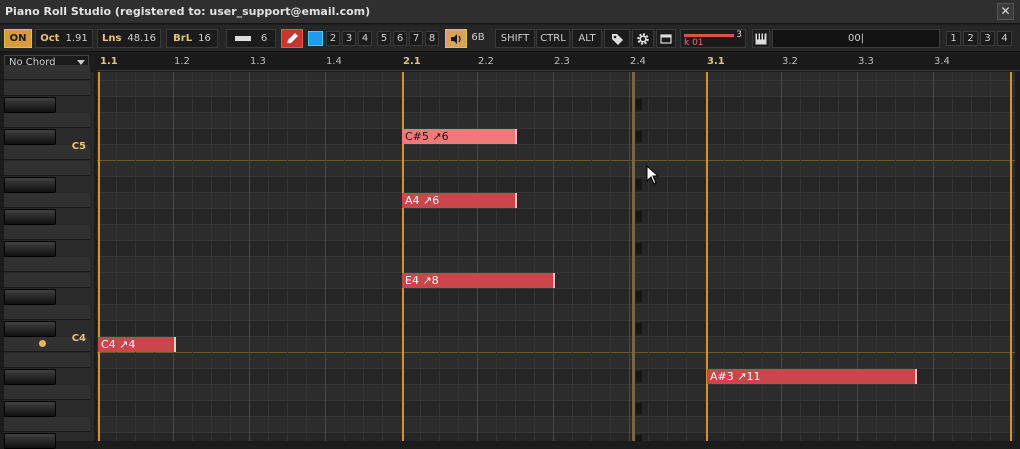  Describe the element at coordinates (204, 38) in the screenshot. I see `bar-length-value: 16` at that location.